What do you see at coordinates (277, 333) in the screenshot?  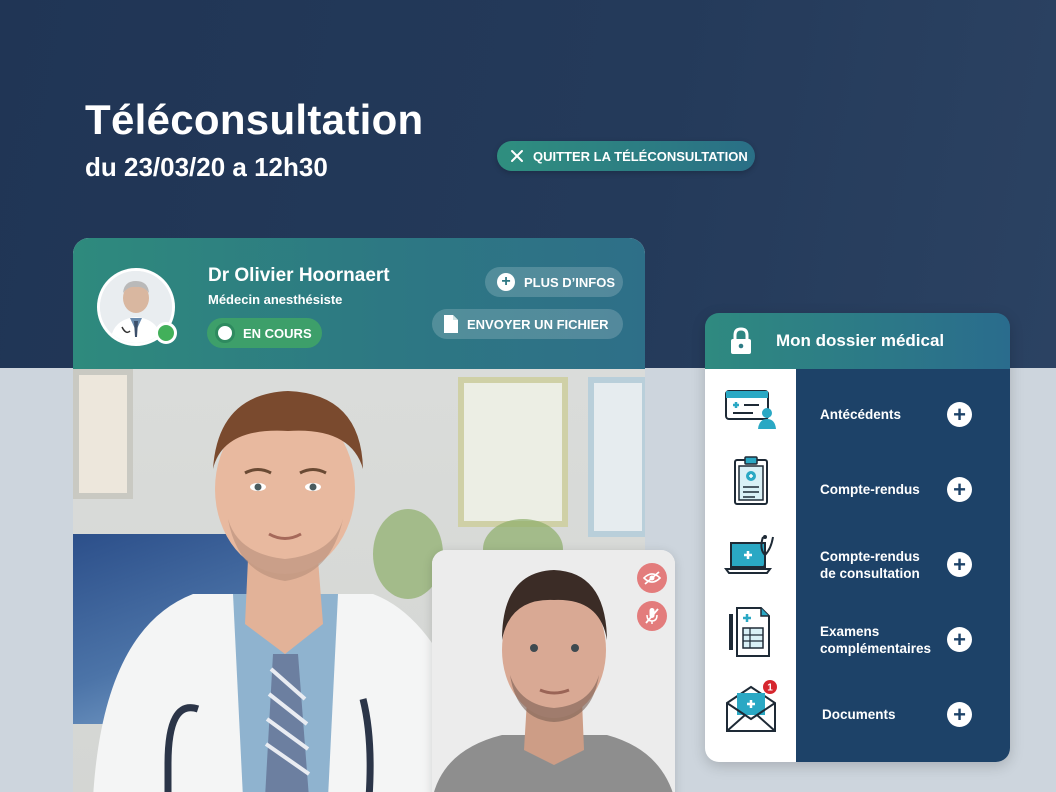 I see `call-status-label: EN COURS` at bounding box center [277, 333].